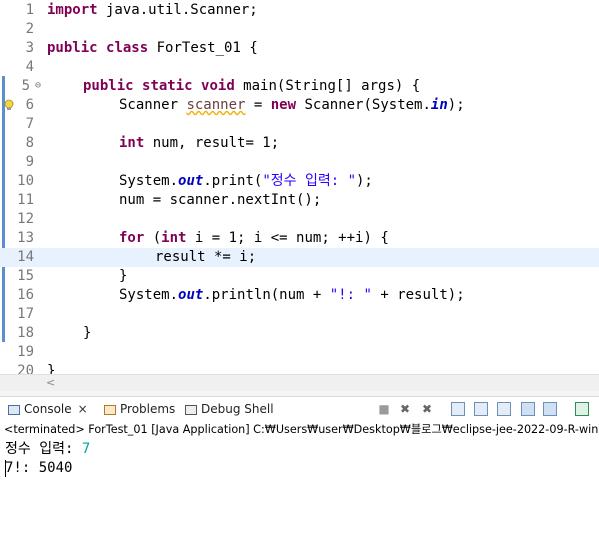  Describe the element at coordinates (504, 409) in the screenshot. I see `word-wrap-icon` at that location.